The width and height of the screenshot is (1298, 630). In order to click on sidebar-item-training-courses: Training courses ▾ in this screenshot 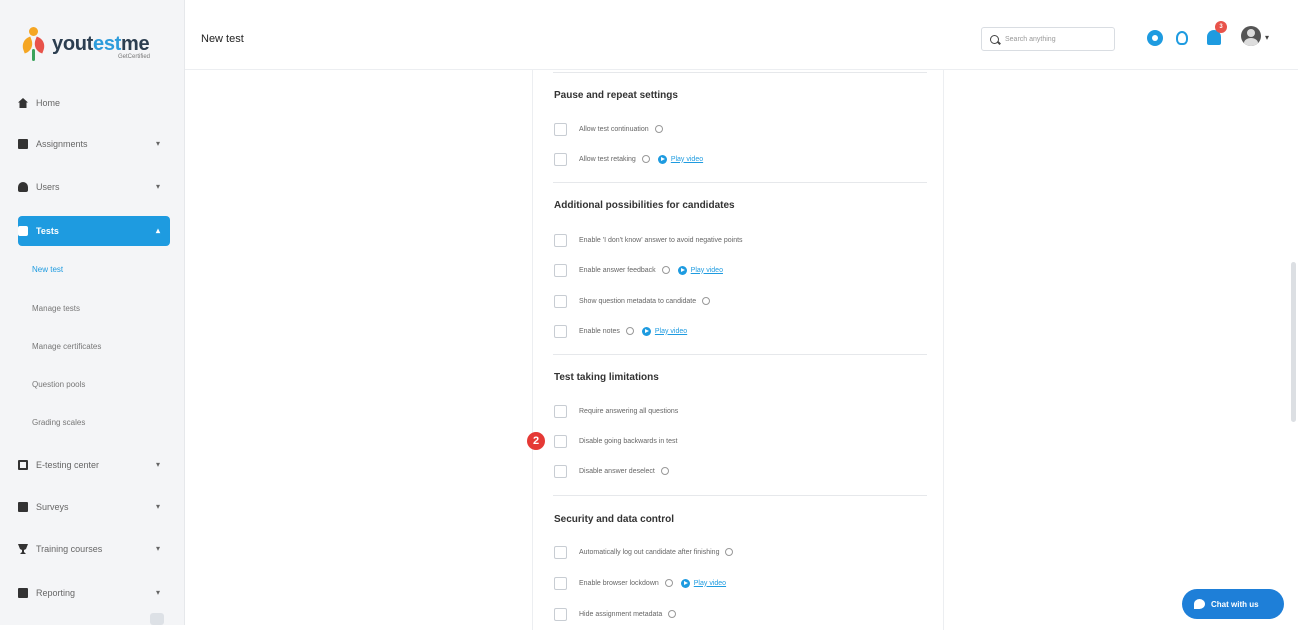, I will do `click(94, 549)`.